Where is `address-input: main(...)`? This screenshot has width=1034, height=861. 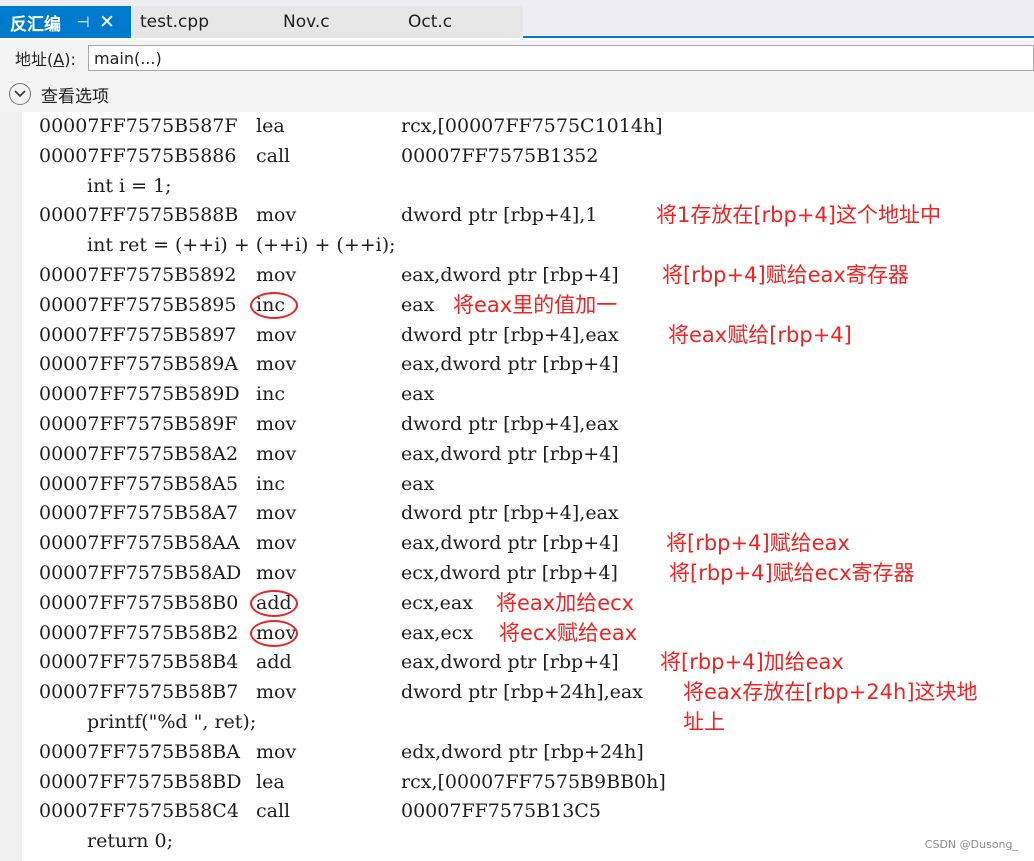 address-input: main(...) is located at coordinates (561, 58).